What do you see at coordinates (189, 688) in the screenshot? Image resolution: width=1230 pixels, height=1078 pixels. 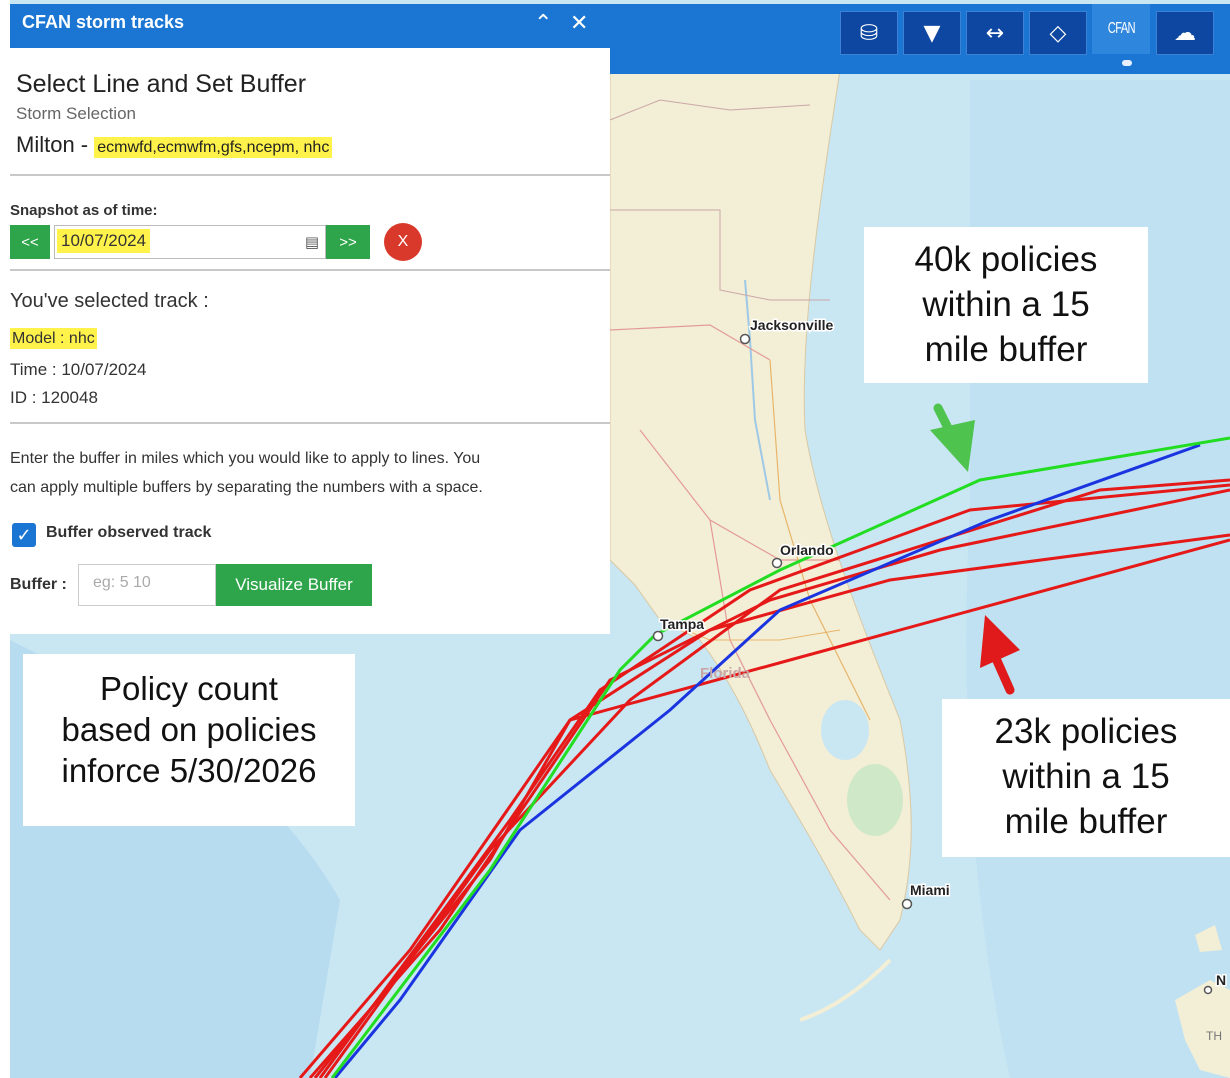 I see `callout-line: Policy count` at bounding box center [189, 688].